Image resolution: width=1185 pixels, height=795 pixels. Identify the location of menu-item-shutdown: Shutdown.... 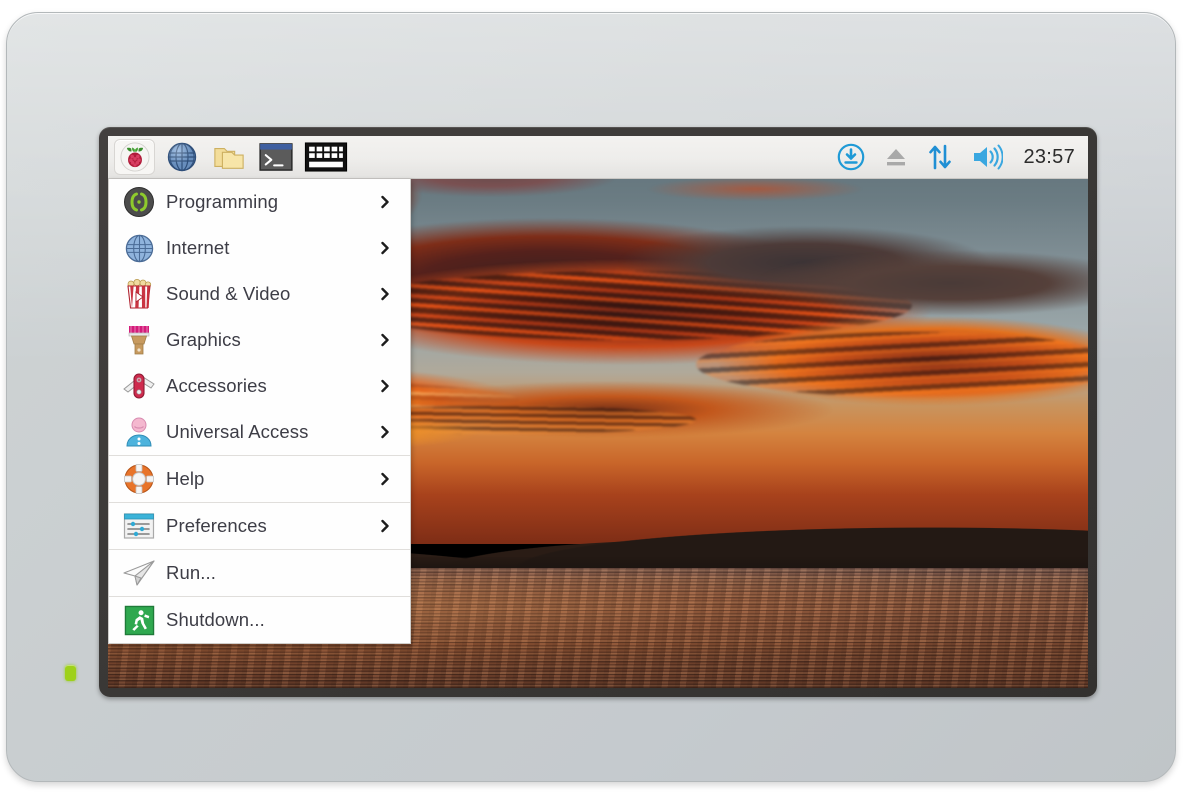
(259, 620).